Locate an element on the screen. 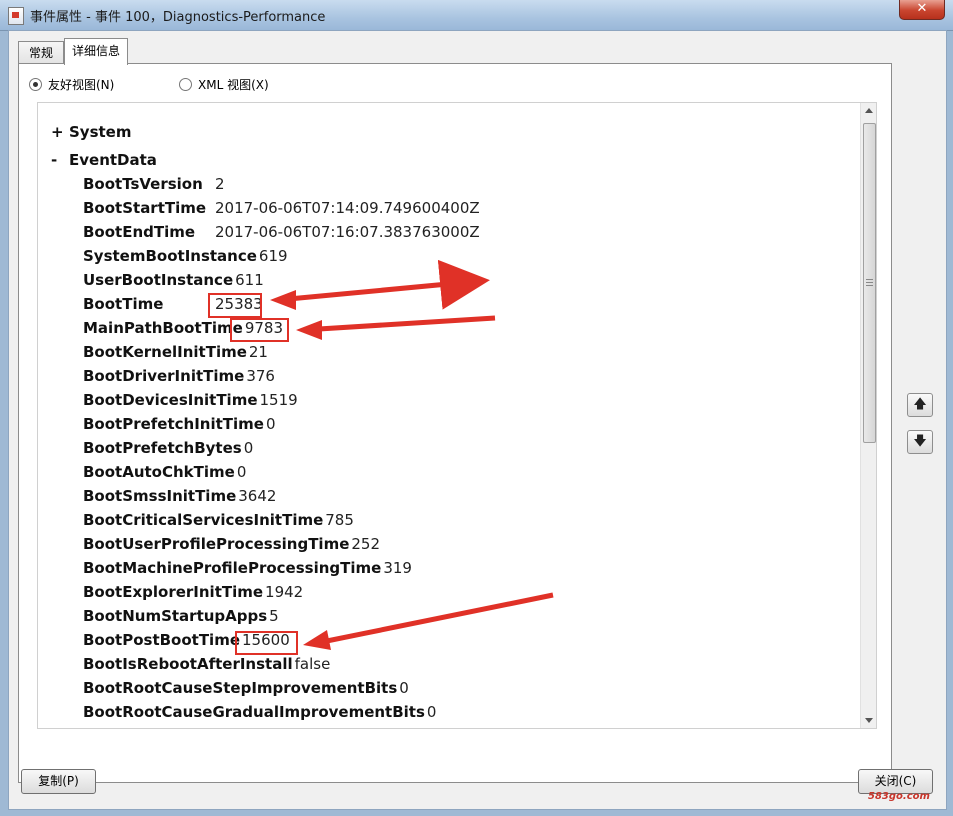 This screenshot has height=816, width=953. watermark: 583go.com is located at coordinates (899, 796).